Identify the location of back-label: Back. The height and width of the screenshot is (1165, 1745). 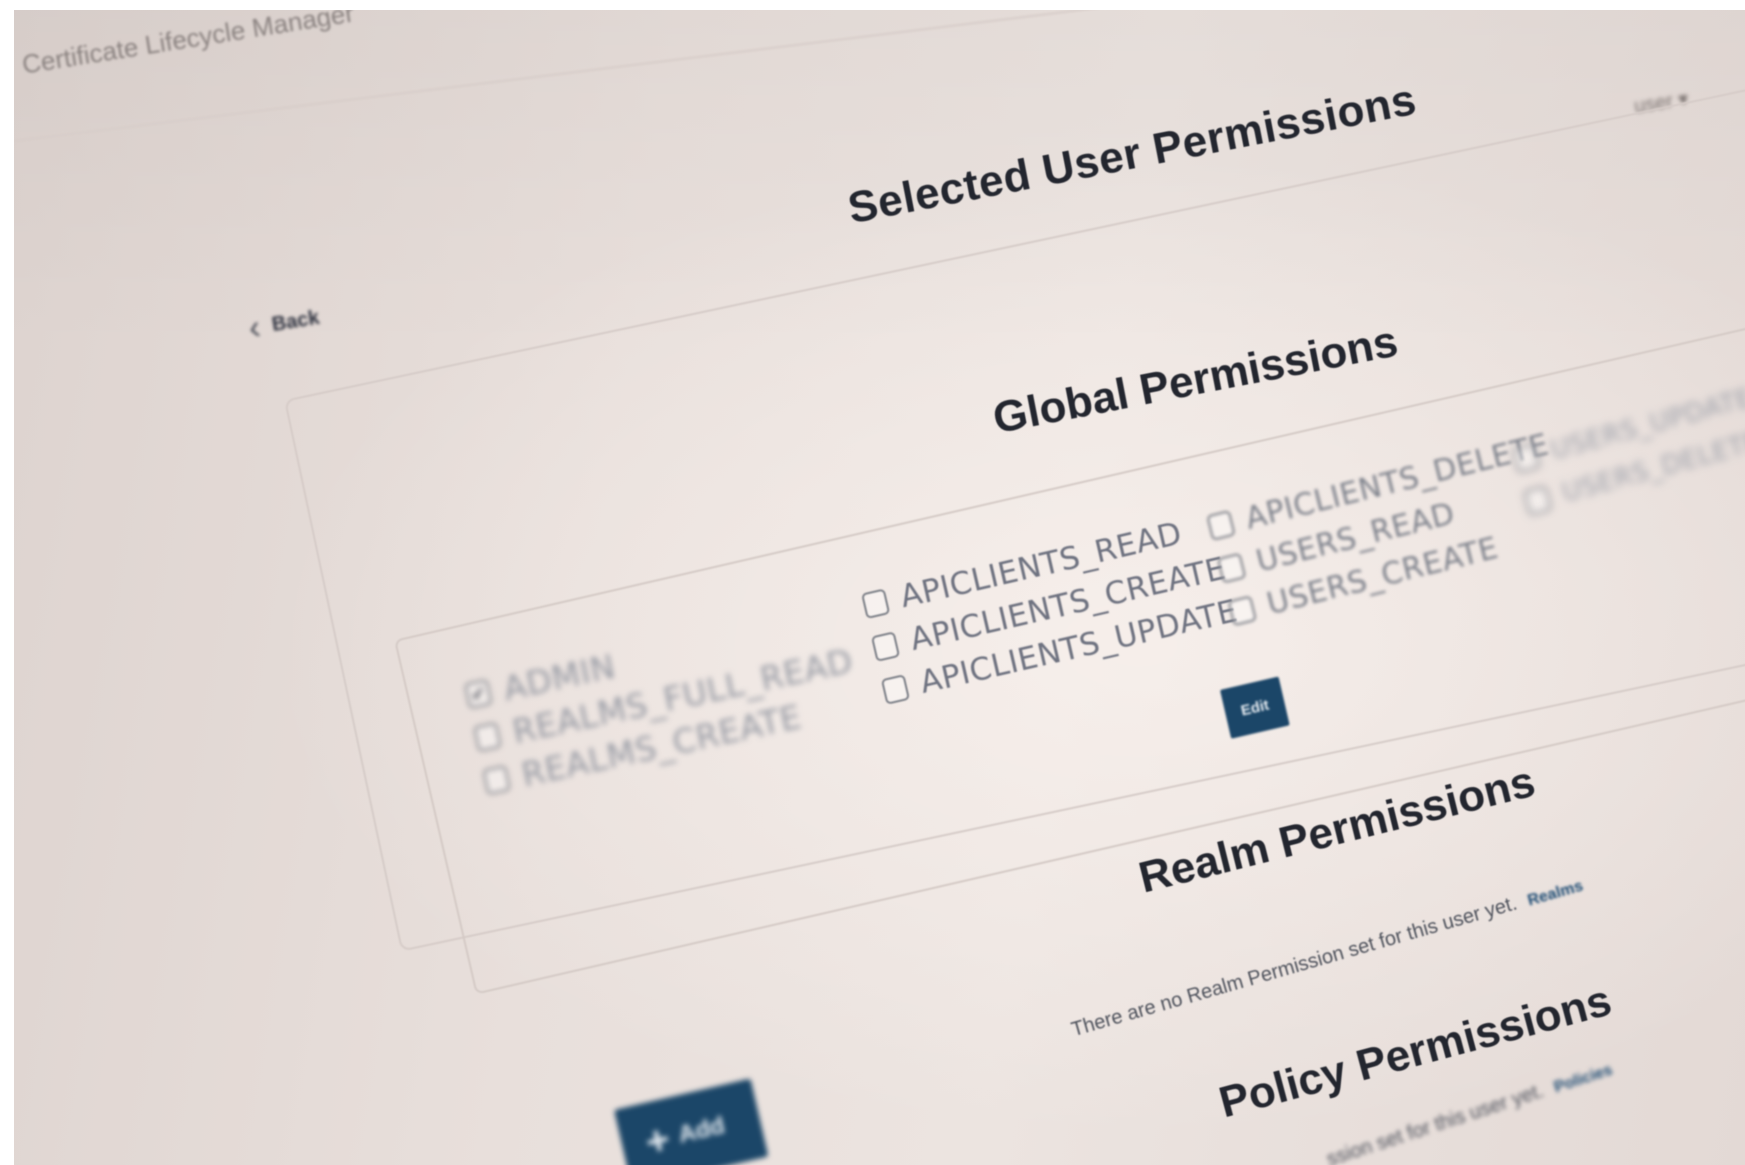
(295, 321).